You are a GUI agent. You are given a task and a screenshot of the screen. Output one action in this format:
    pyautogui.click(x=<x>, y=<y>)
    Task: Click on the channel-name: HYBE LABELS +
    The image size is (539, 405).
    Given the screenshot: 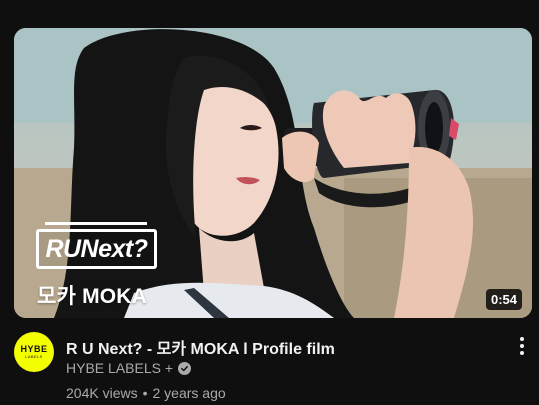 What is the action you would take?
    pyautogui.click(x=119, y=368)
    